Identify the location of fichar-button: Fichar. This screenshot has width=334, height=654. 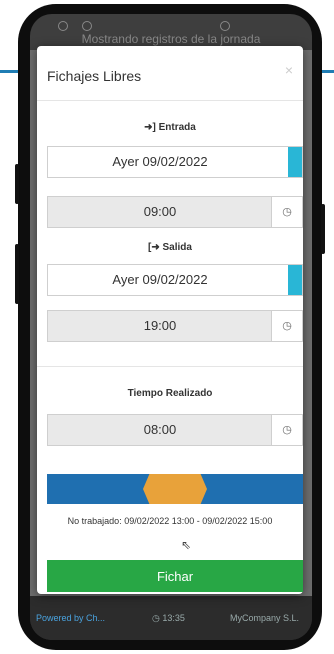
(175, 576).